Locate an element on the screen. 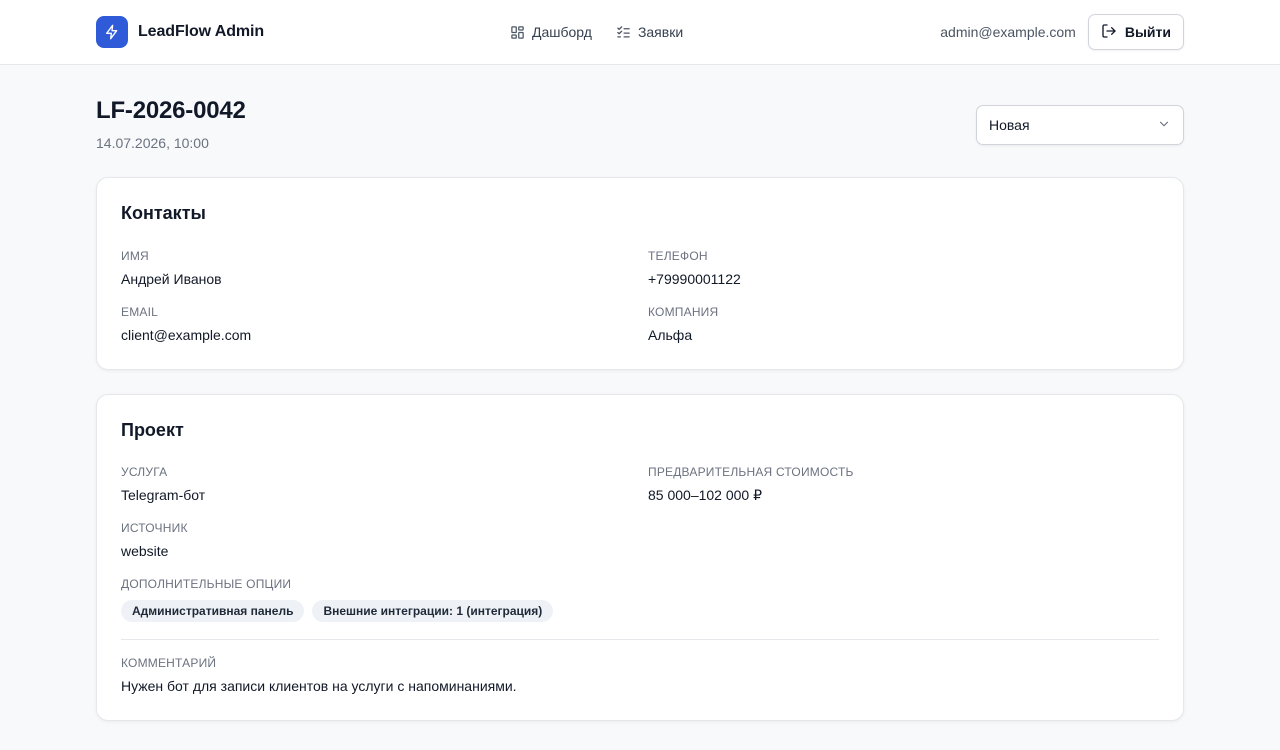  user-area: admin@example.com Выйти is located at coordinates (1062, 32).